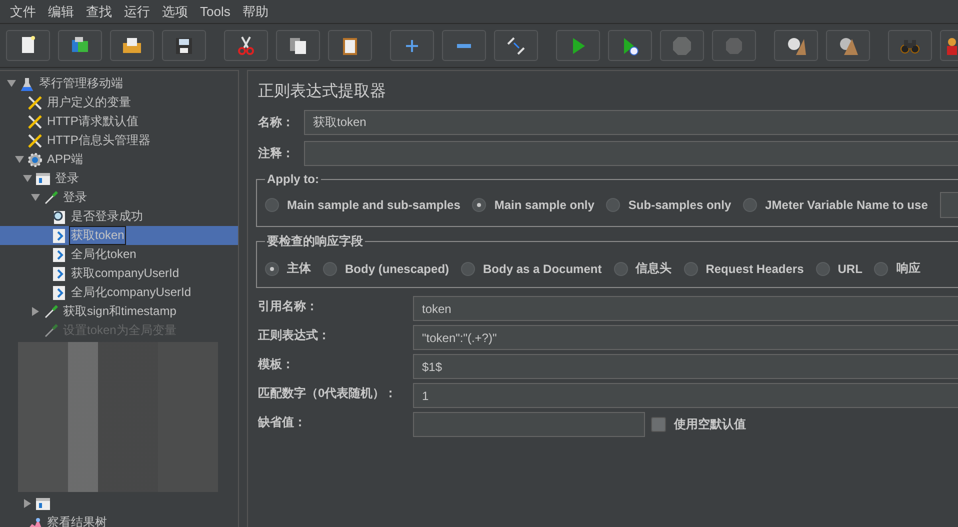  What do you see at coordinates (315, 241) in the screenshot?
I see `group-legend: 要检查的响应字段` at bounding box center [315, 241].